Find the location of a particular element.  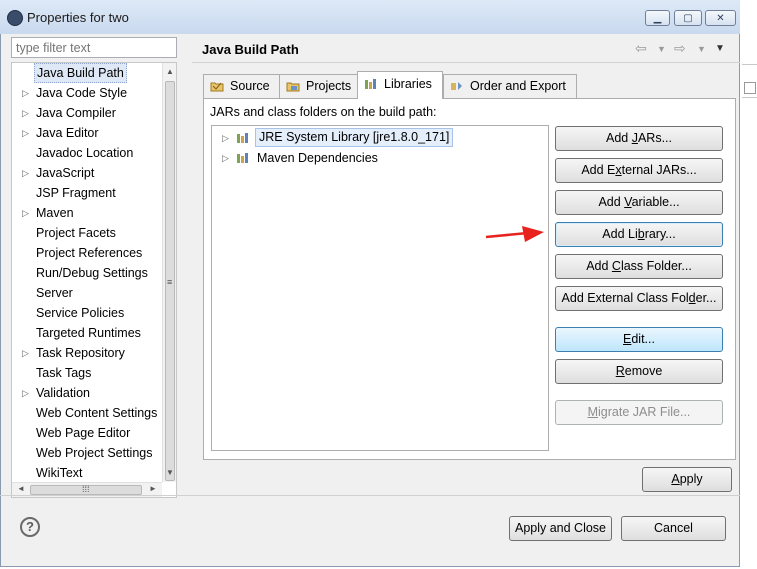

tab-libraries: Libraries is located at coordinates (400, 85).